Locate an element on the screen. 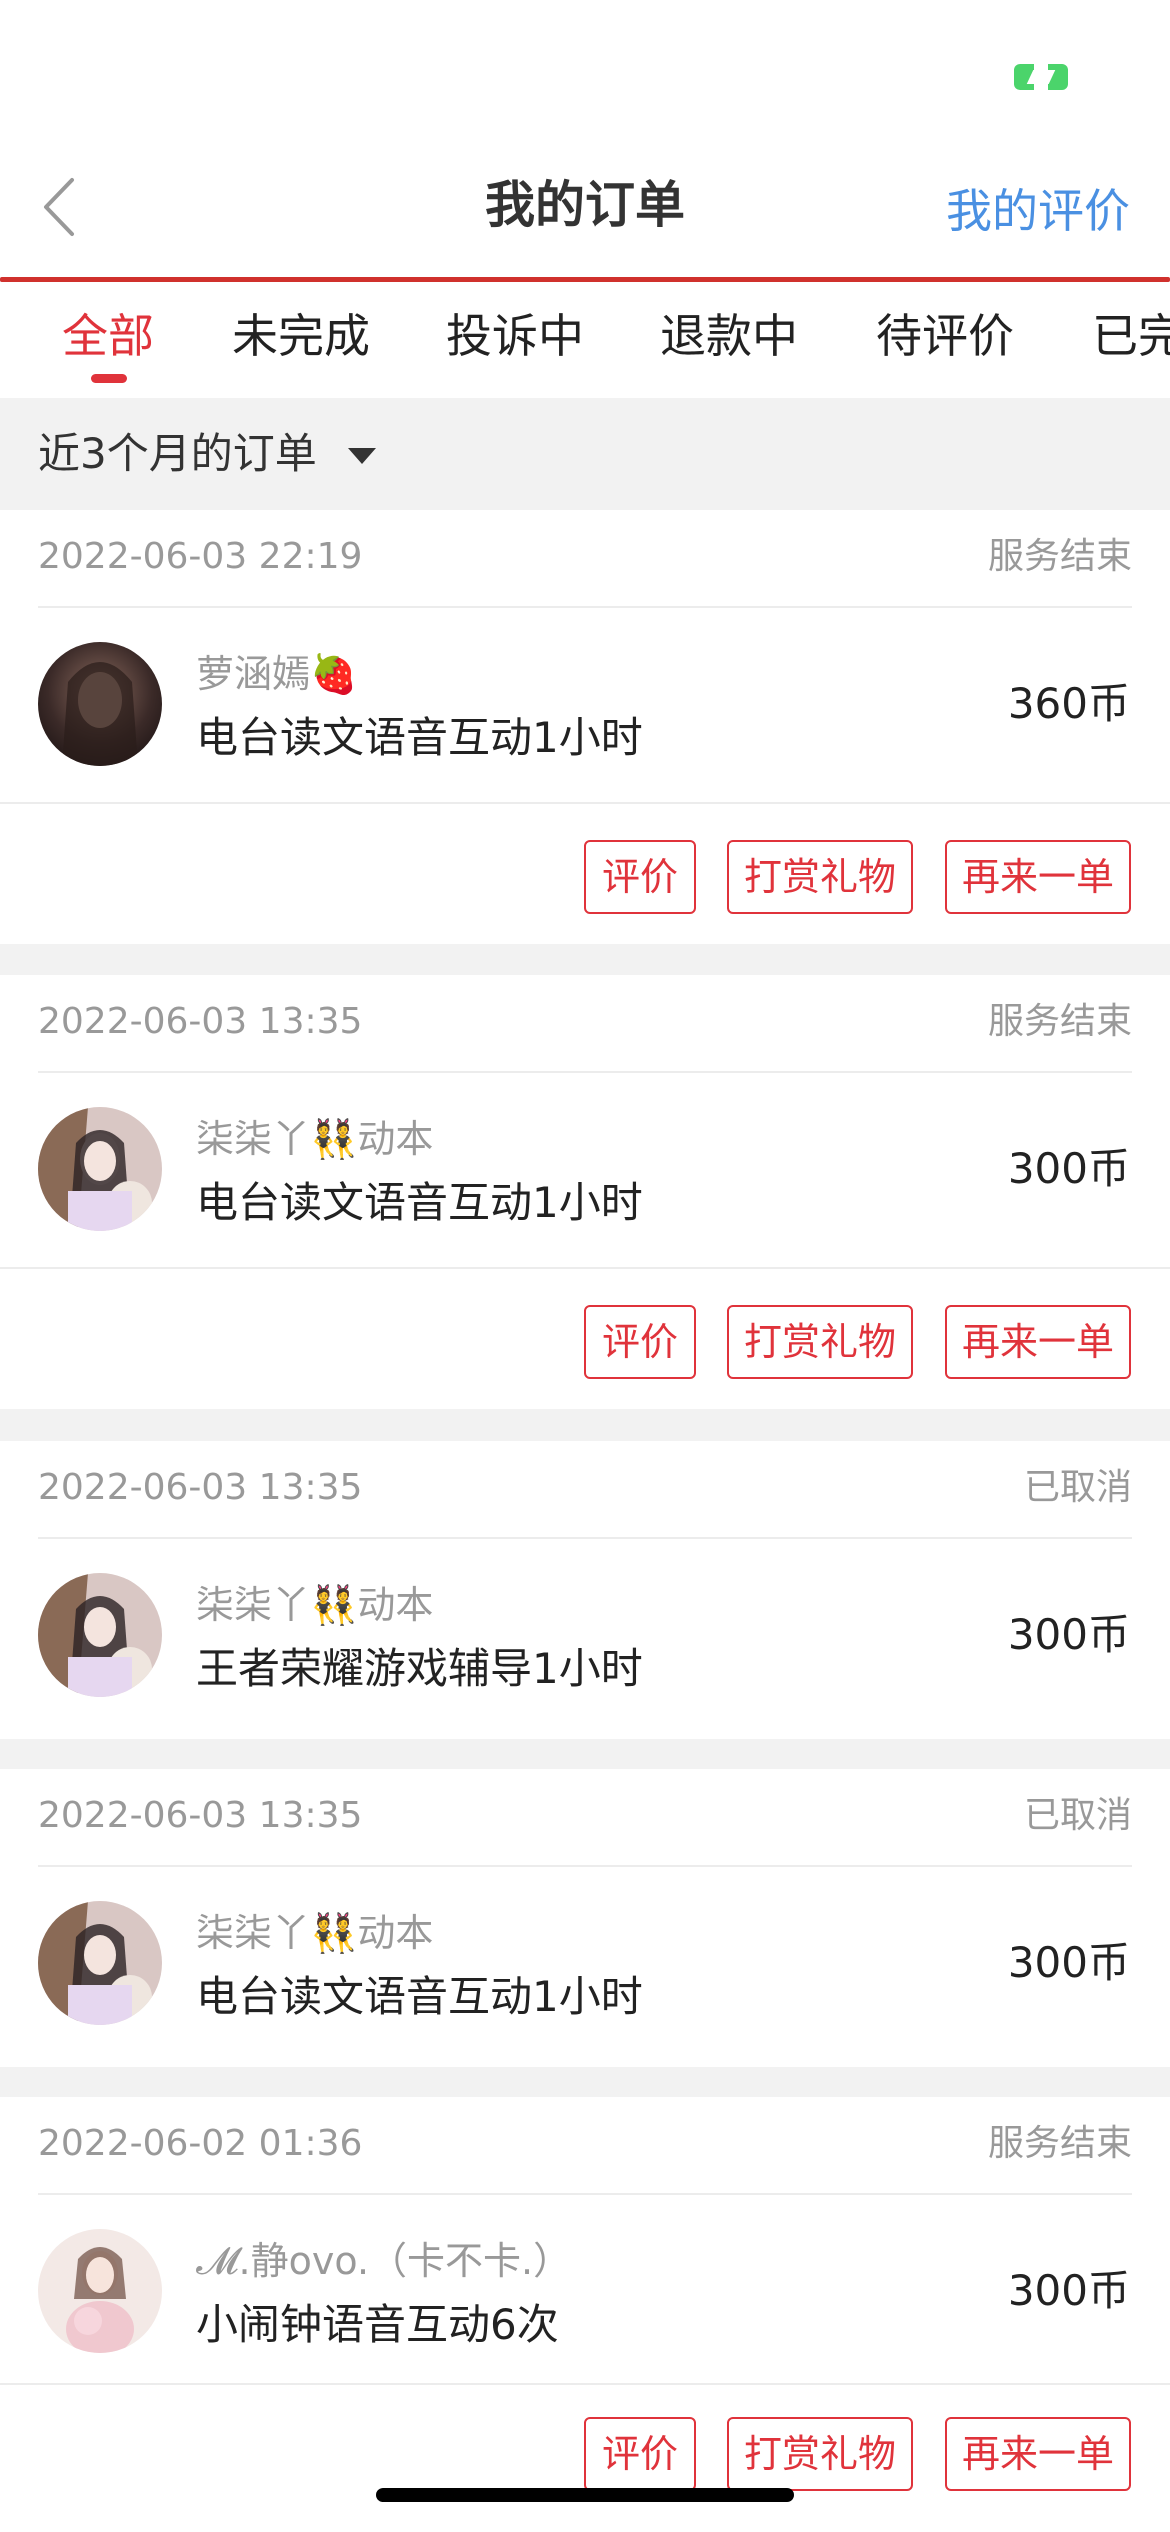  home-indicator is located at coordinates (585, 2495).